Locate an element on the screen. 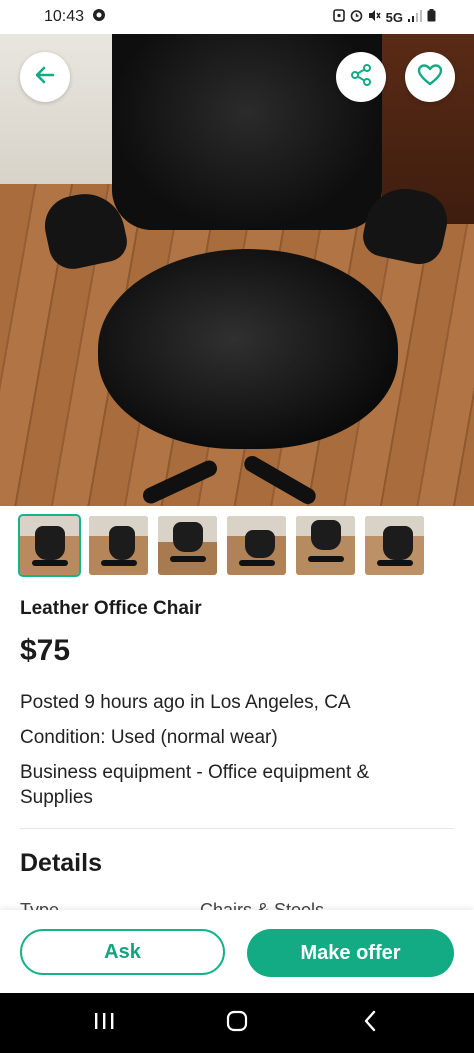 The width and height of the screenshot is (474, 1053). detail-type-value: Chairs & Stools is located at coordinates (262, 905).